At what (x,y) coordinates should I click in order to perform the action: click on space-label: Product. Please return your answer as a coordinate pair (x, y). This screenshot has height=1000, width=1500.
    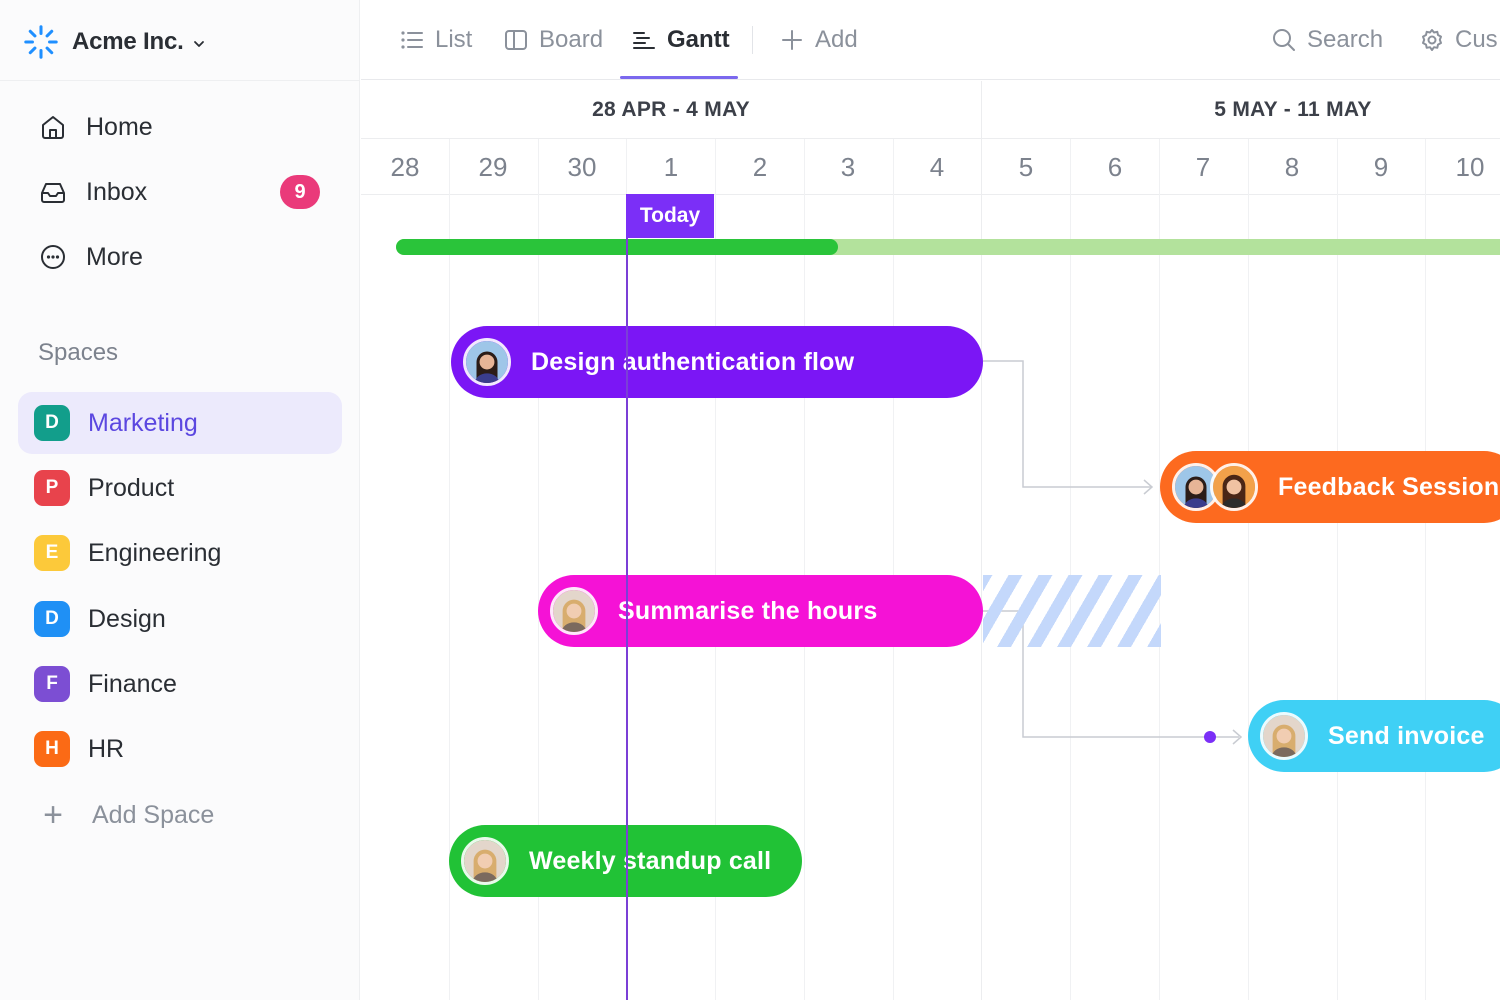
    Looking at the image, I should click on (131, 487).